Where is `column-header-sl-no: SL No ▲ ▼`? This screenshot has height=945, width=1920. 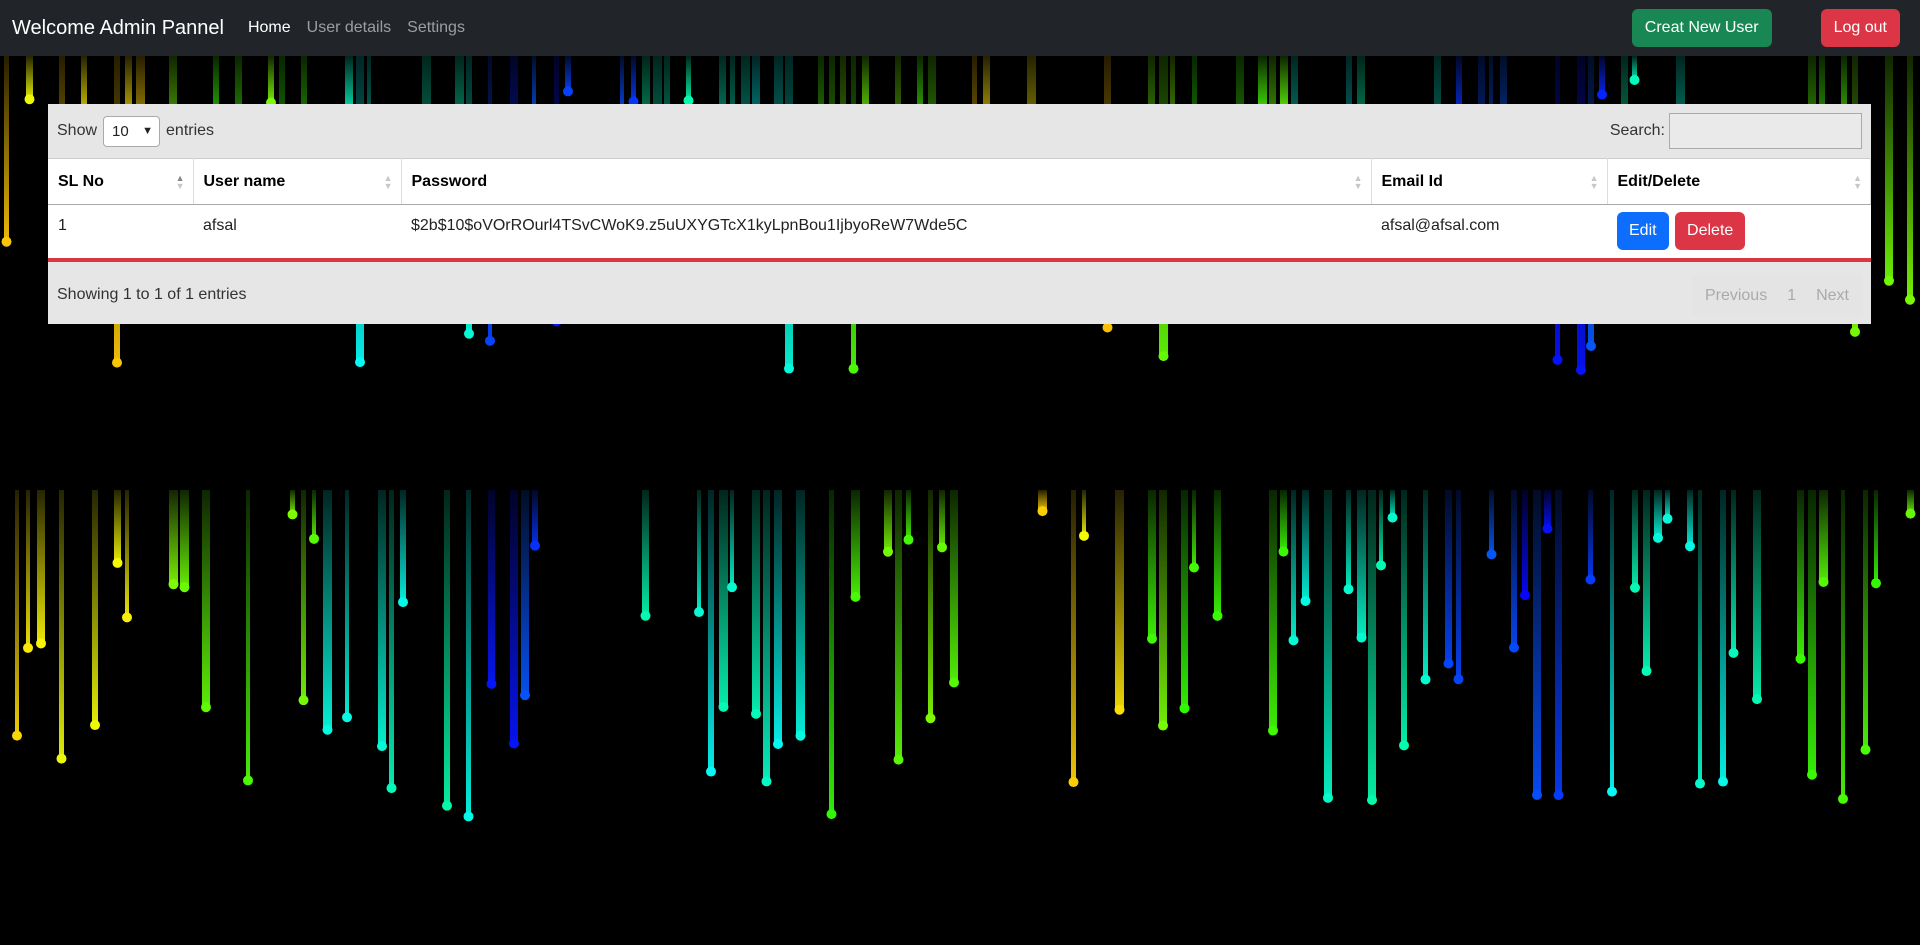 column-header-sl-no: SL No ▲ ▼ is located at coordinates (121, 181).